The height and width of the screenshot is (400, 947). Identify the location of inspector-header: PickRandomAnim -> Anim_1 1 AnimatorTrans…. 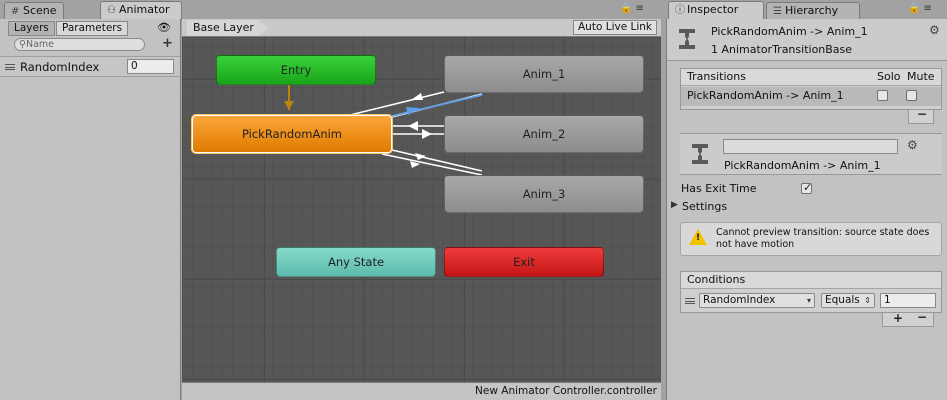
(807, 40).